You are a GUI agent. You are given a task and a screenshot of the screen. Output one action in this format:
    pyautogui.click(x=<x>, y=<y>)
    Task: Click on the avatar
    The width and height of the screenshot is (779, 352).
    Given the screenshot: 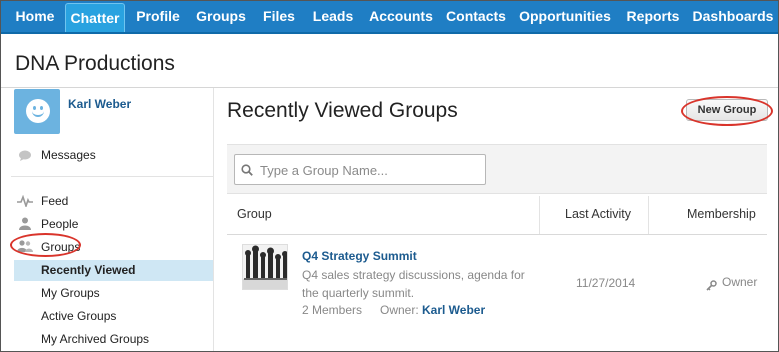 What is the action you would take?
    pyautogui.click(x=37, y=111)
    